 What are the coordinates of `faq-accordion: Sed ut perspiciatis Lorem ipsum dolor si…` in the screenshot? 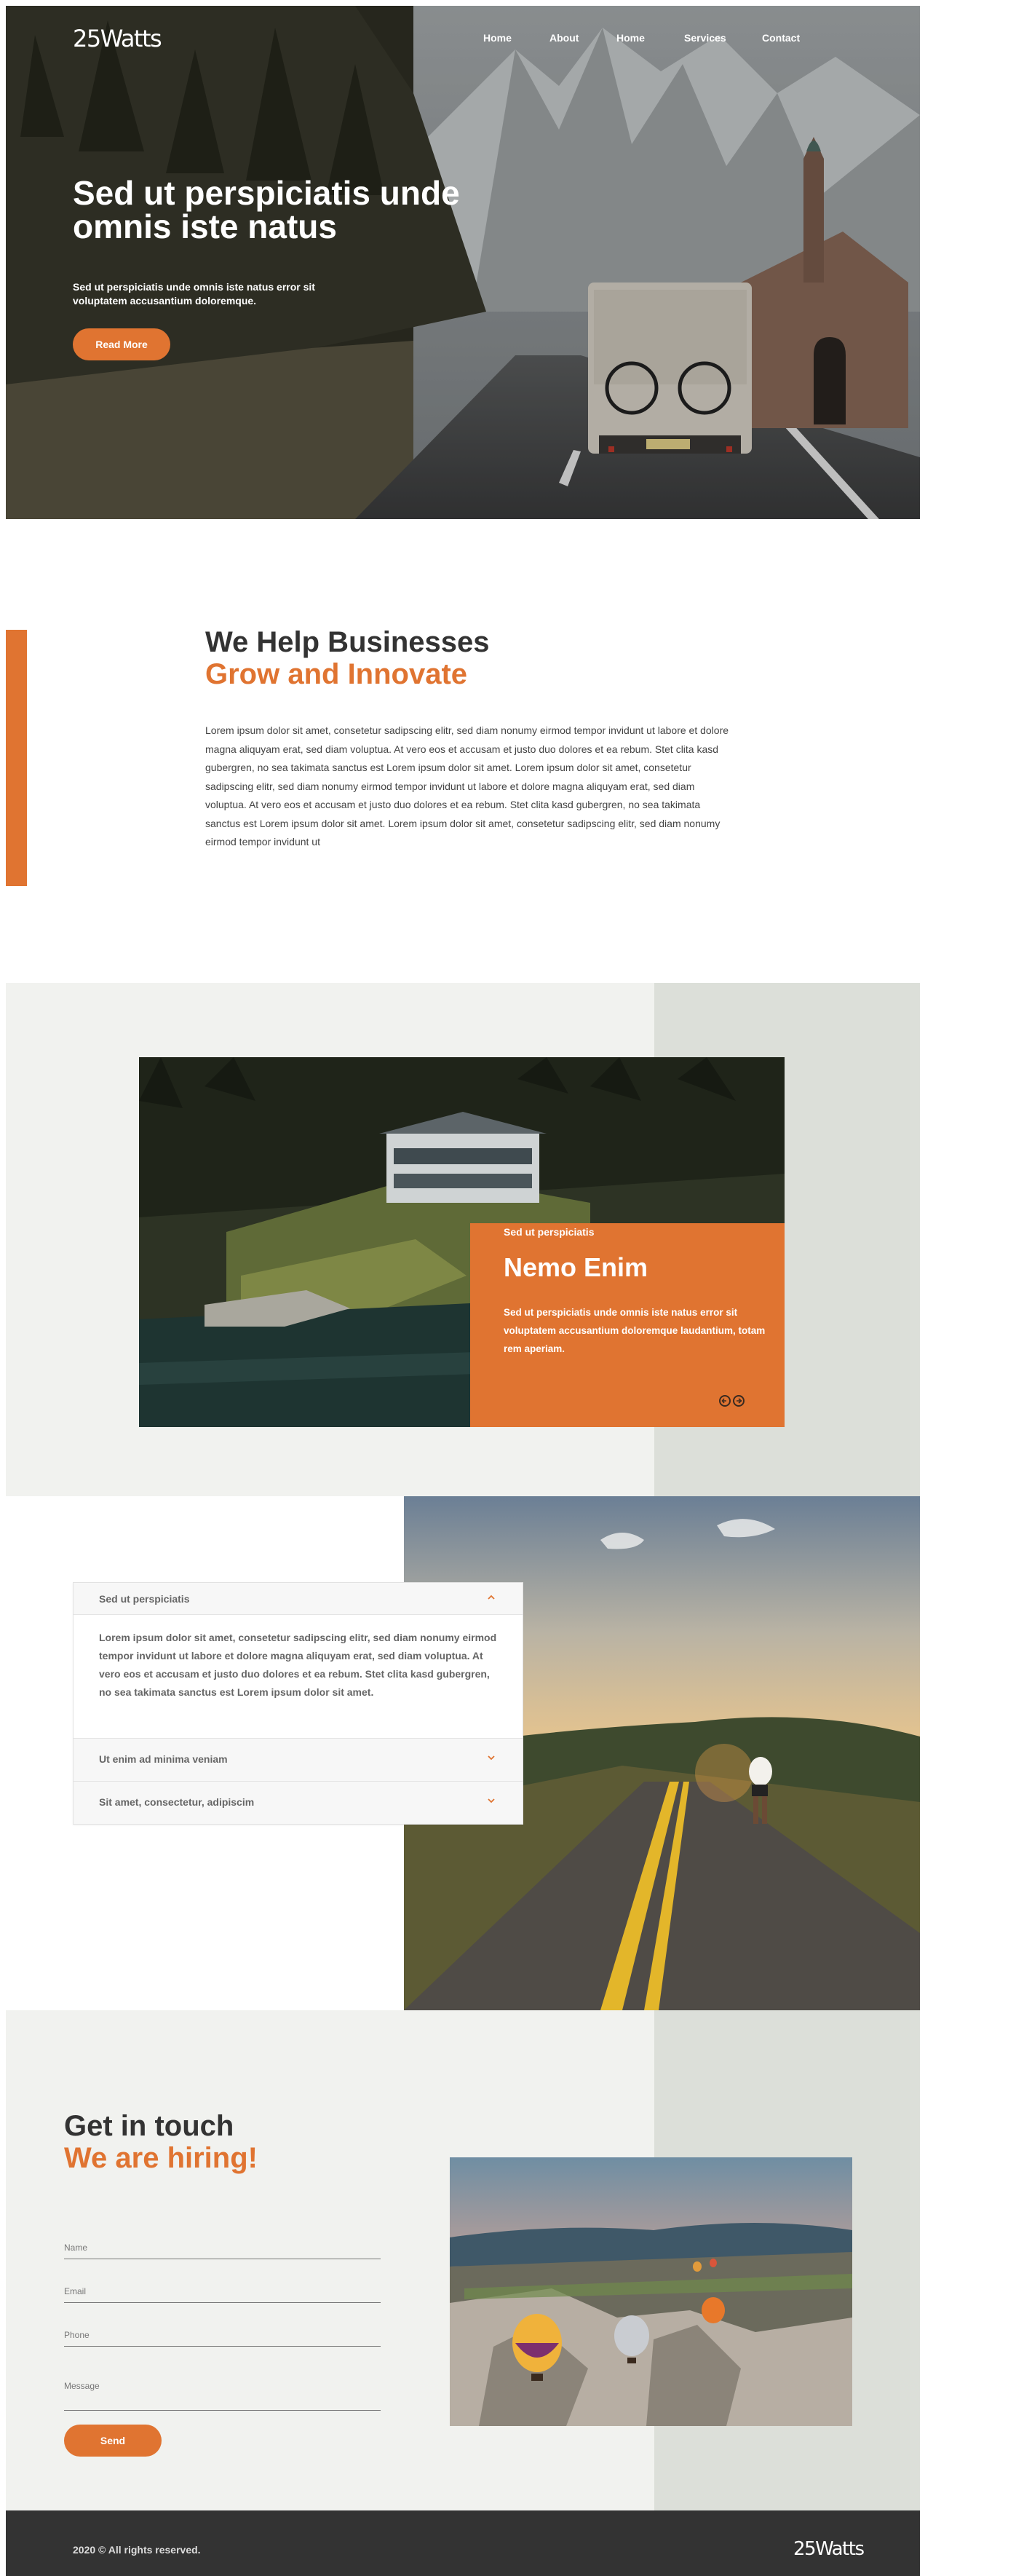 It's located at (298, 1704).